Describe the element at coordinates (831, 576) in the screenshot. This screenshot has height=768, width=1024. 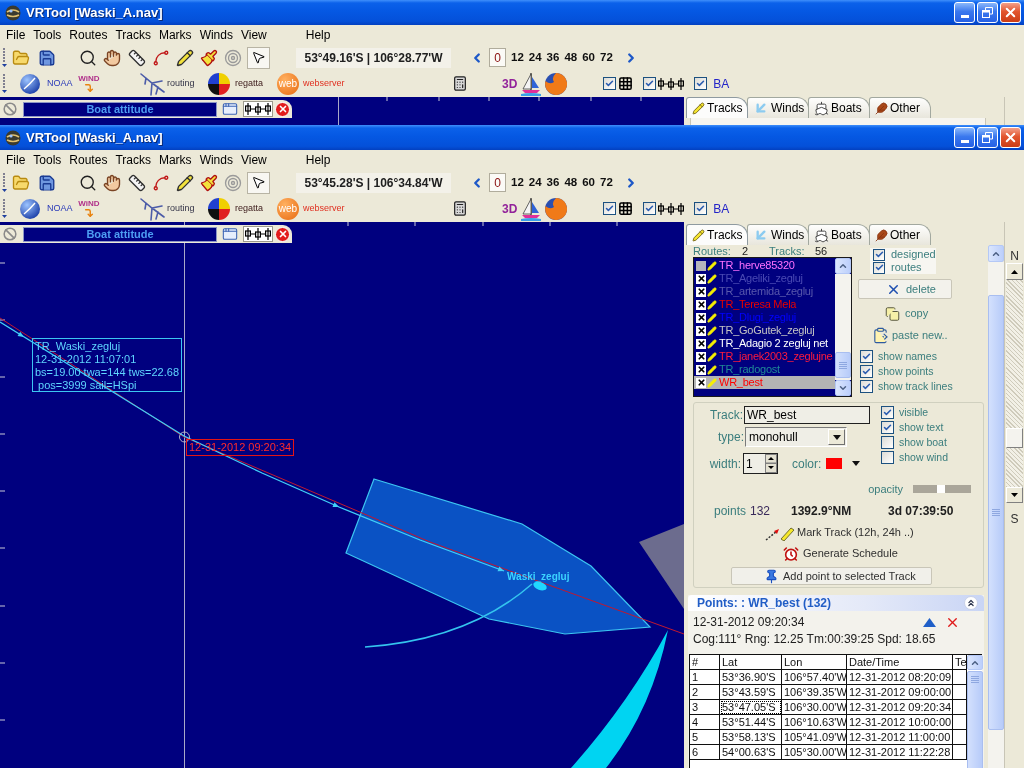
I see `add-point-button: Add point to selected Track` at that location.